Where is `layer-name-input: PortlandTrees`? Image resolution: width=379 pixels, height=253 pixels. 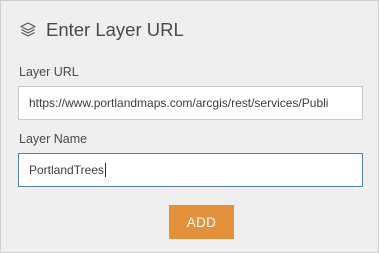
layer-name-input: PortlandTrees is located at coordinates (190, 170).